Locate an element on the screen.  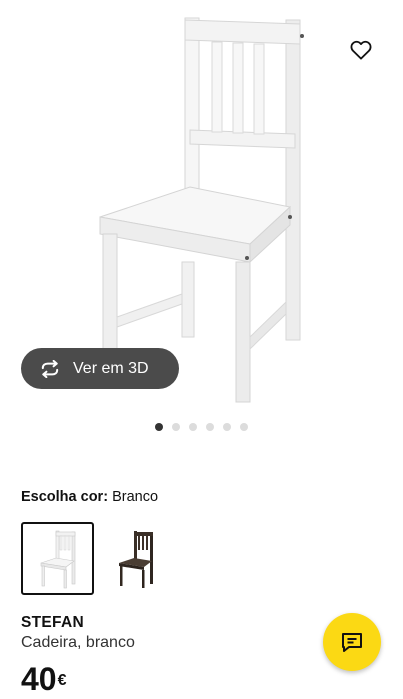
dark-brown-chair-swatch is located at coordinates (135, 558).